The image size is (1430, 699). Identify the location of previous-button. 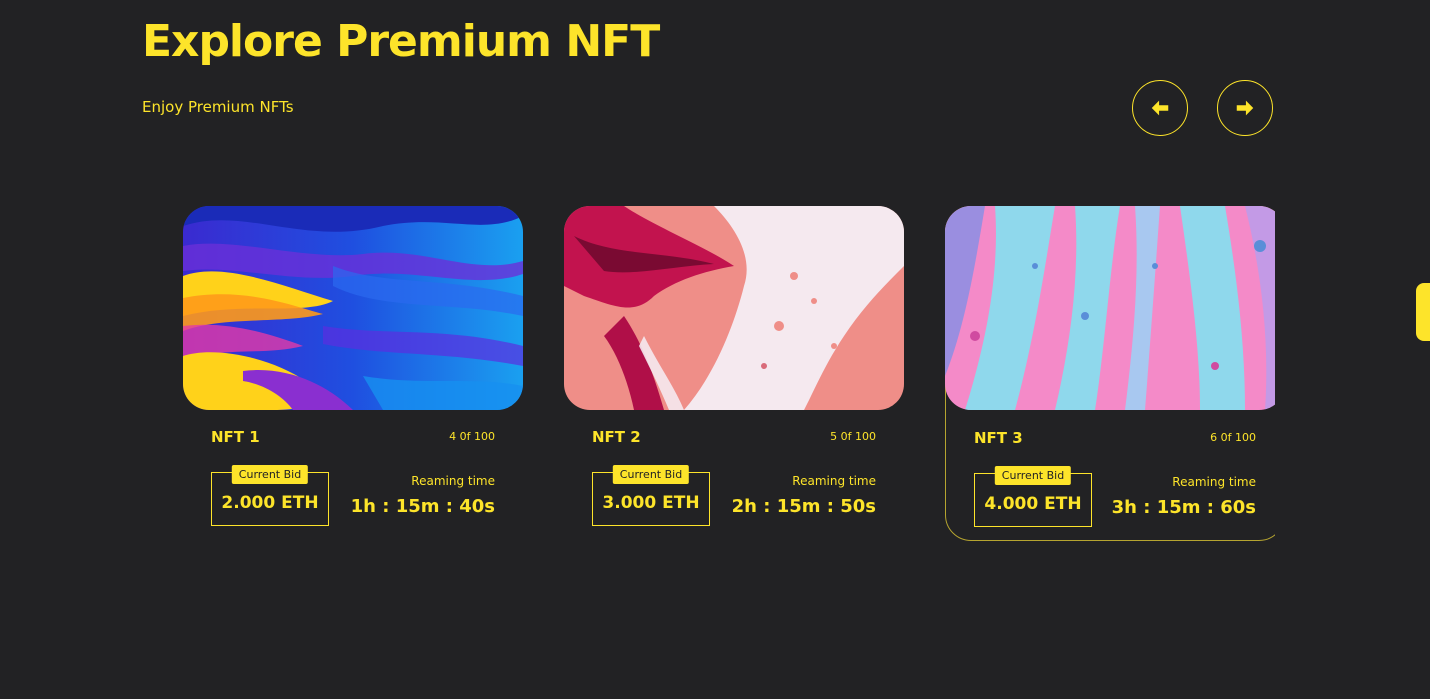
(1160, 108).